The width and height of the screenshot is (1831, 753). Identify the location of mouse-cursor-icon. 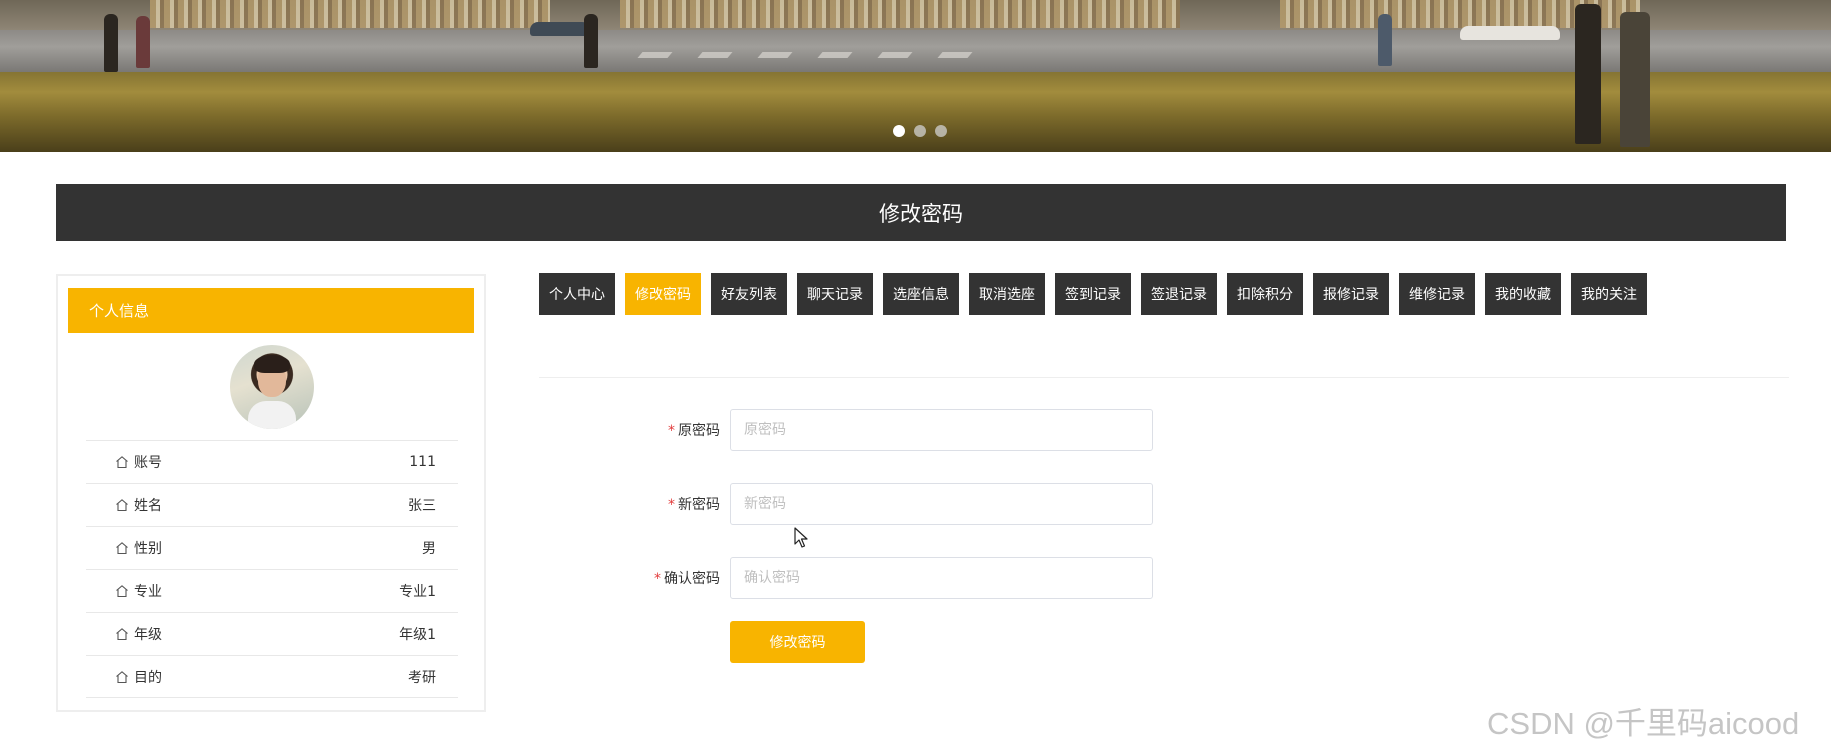
(801, 537).